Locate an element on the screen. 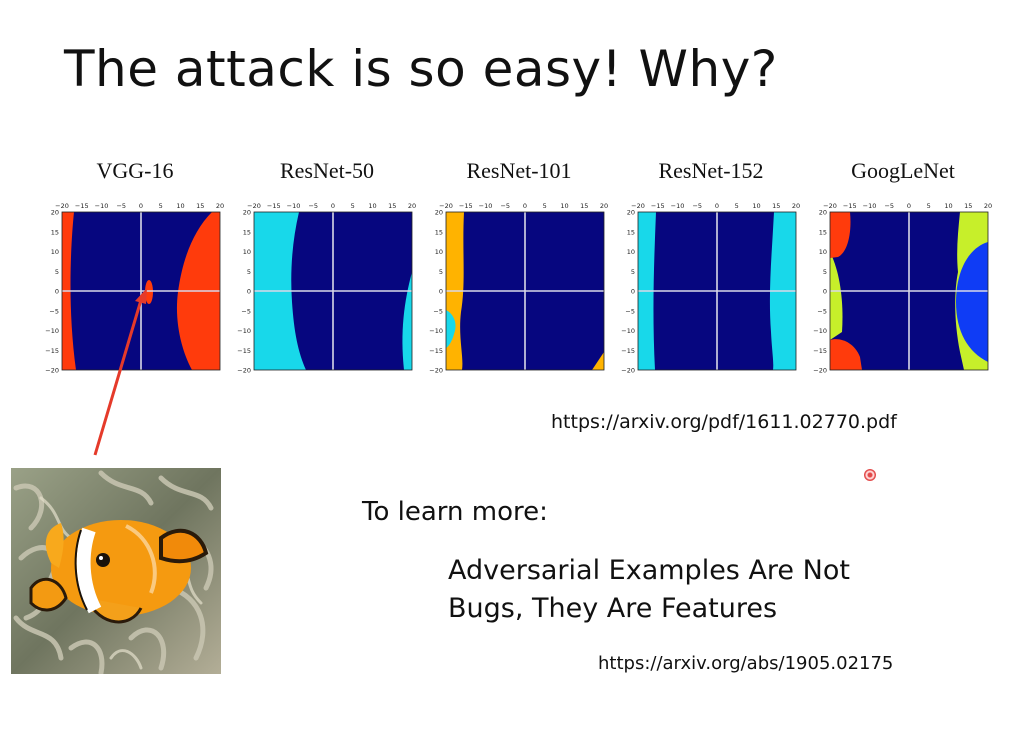 This screenshot has height=738, width=1024. panel-title: ResNet-50 is located at coordinates (327, 170).